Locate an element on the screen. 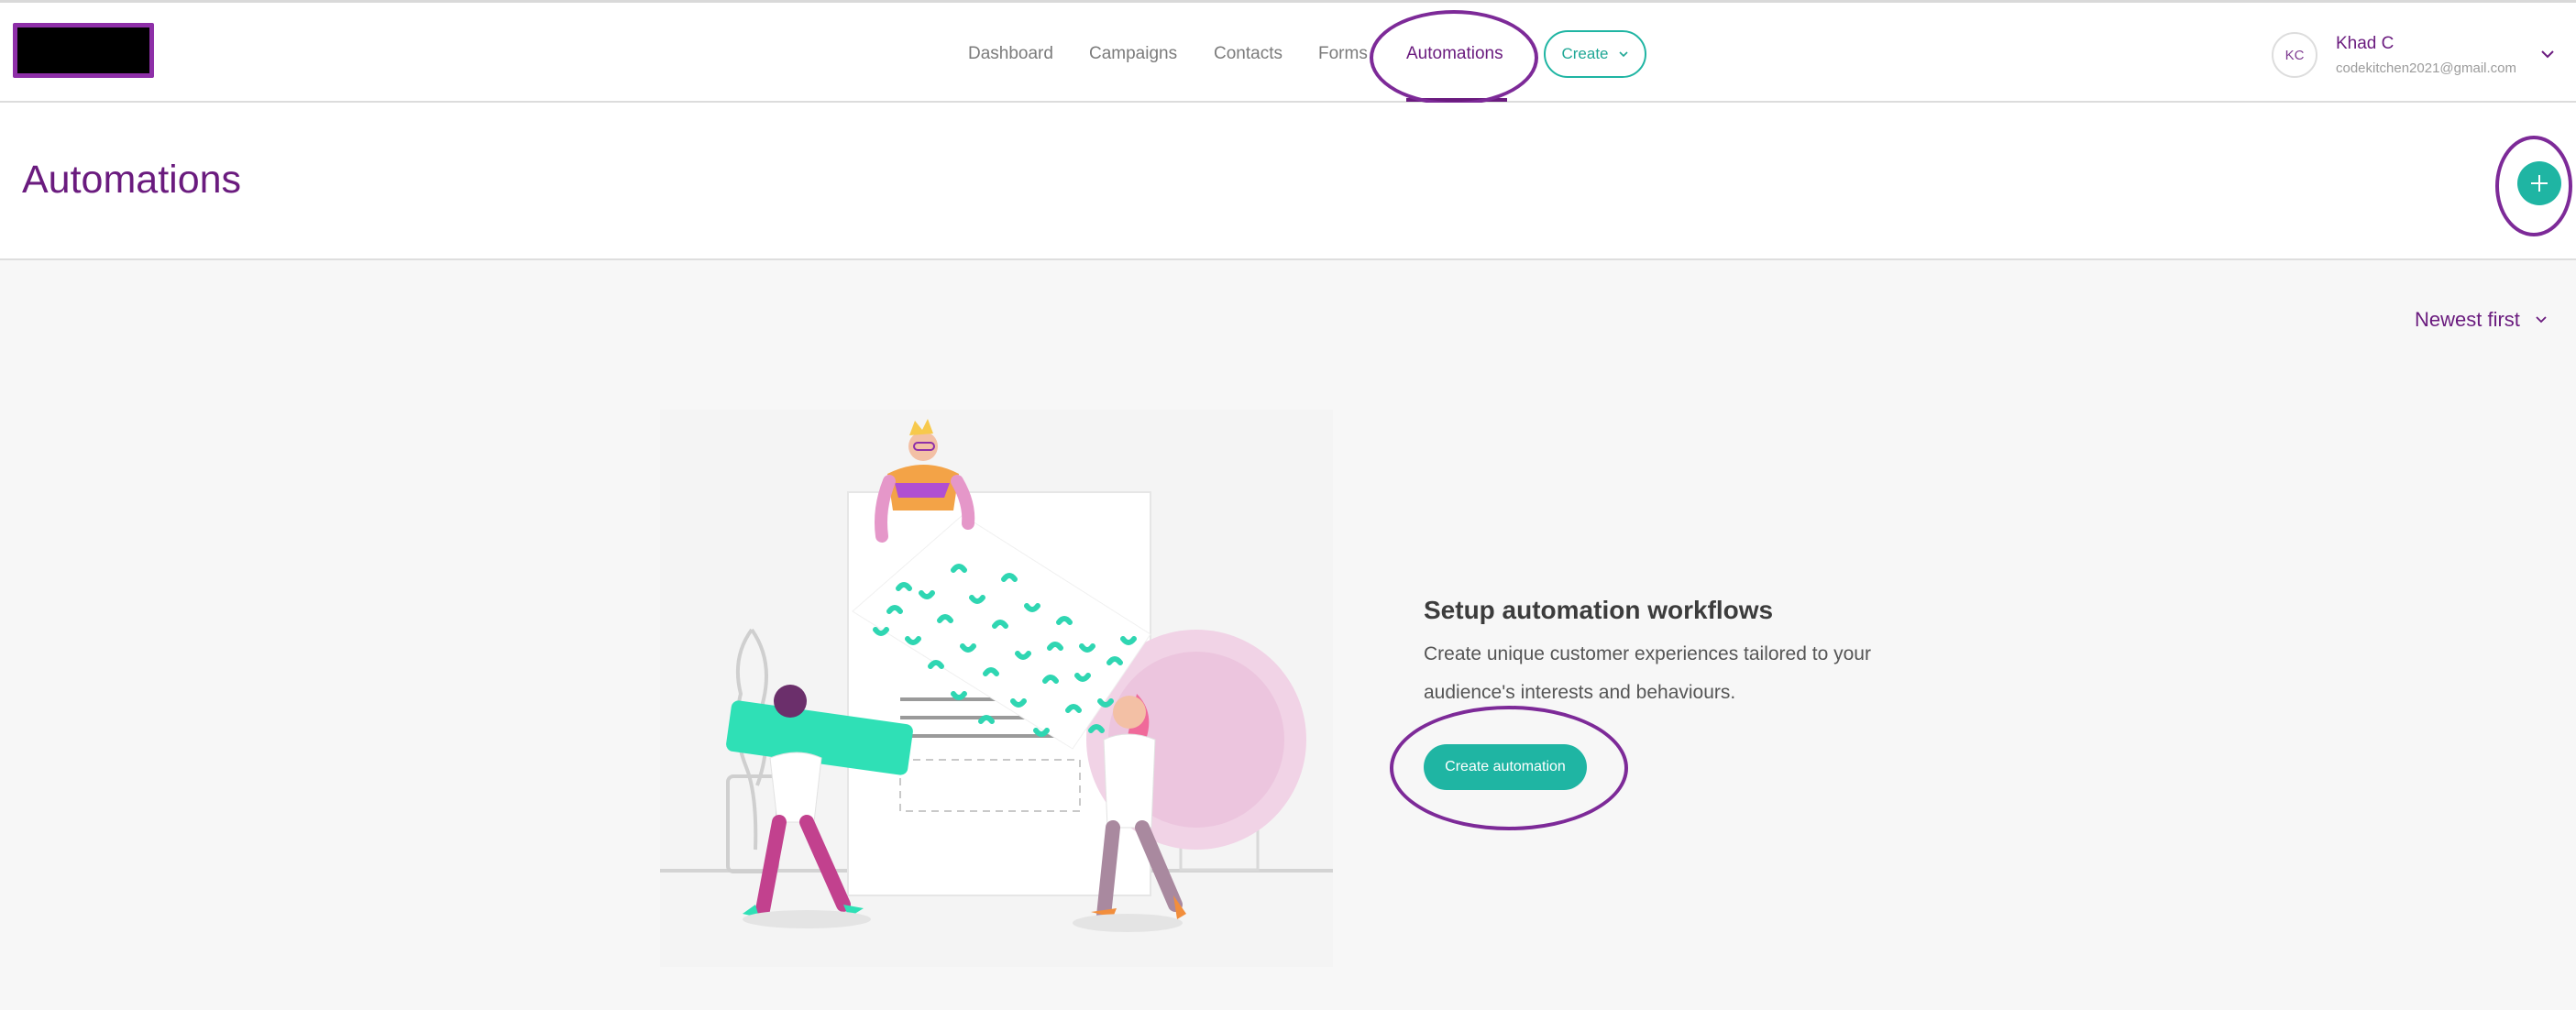 The image size is (2576, 1010). page-title: Automations is located at coordinates (132, 180).